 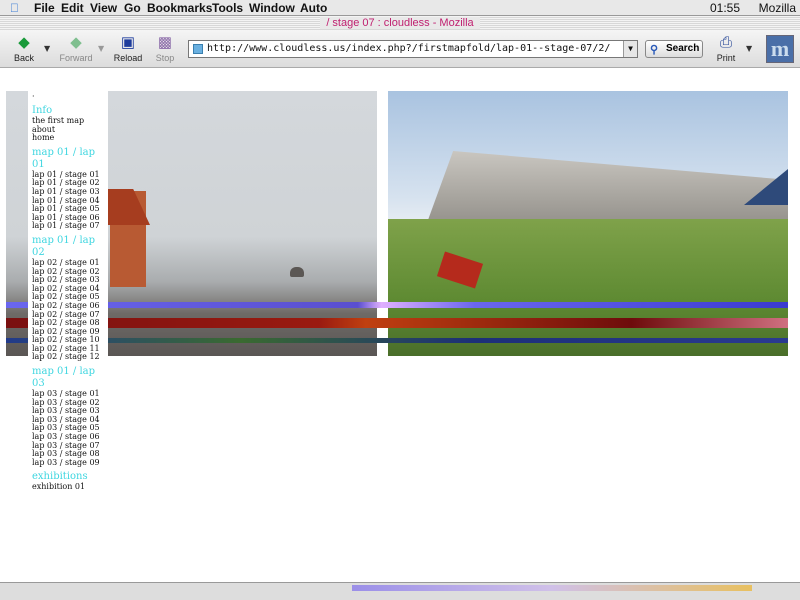 I want to click on sidebar-heading: map 01 / lap 01, so click(x=68, y=159).